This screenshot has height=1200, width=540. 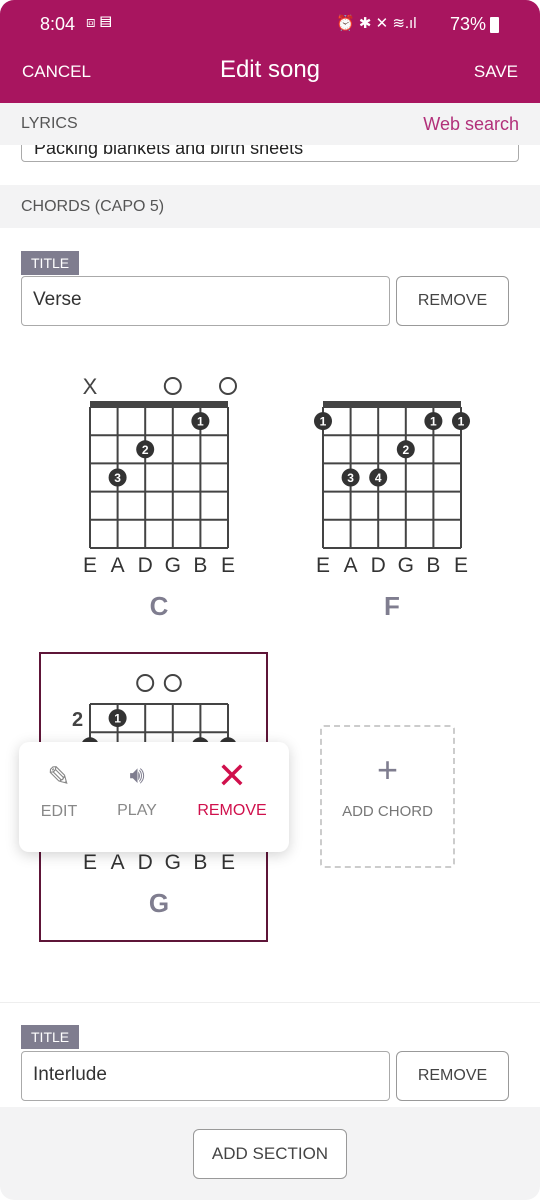 What do you see at coordinates (77, 720) in the screenshot?
I see `base-fret-label: 2` at bounding box center [77, 720].